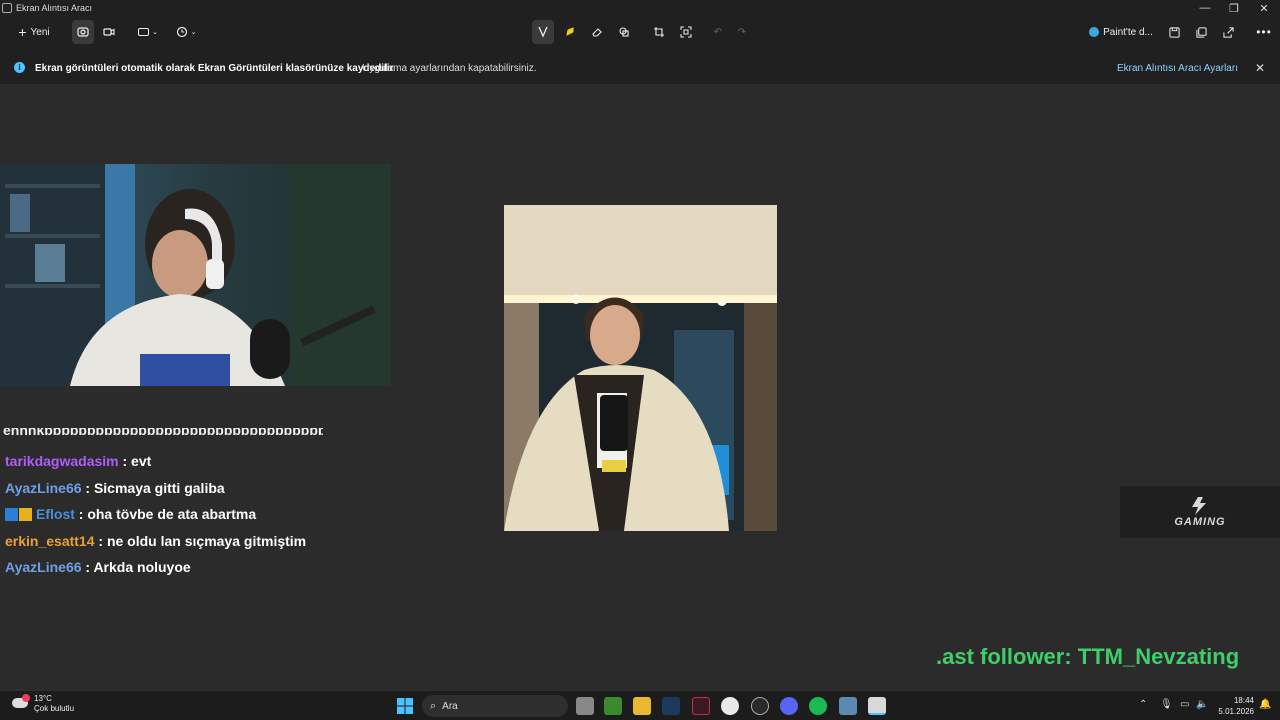 Image resolution: width=1280 pixels, height=720 pixels. Describe the element at coordinates (818, 706) in the screenshot. I see `spotify-icon` at that location.